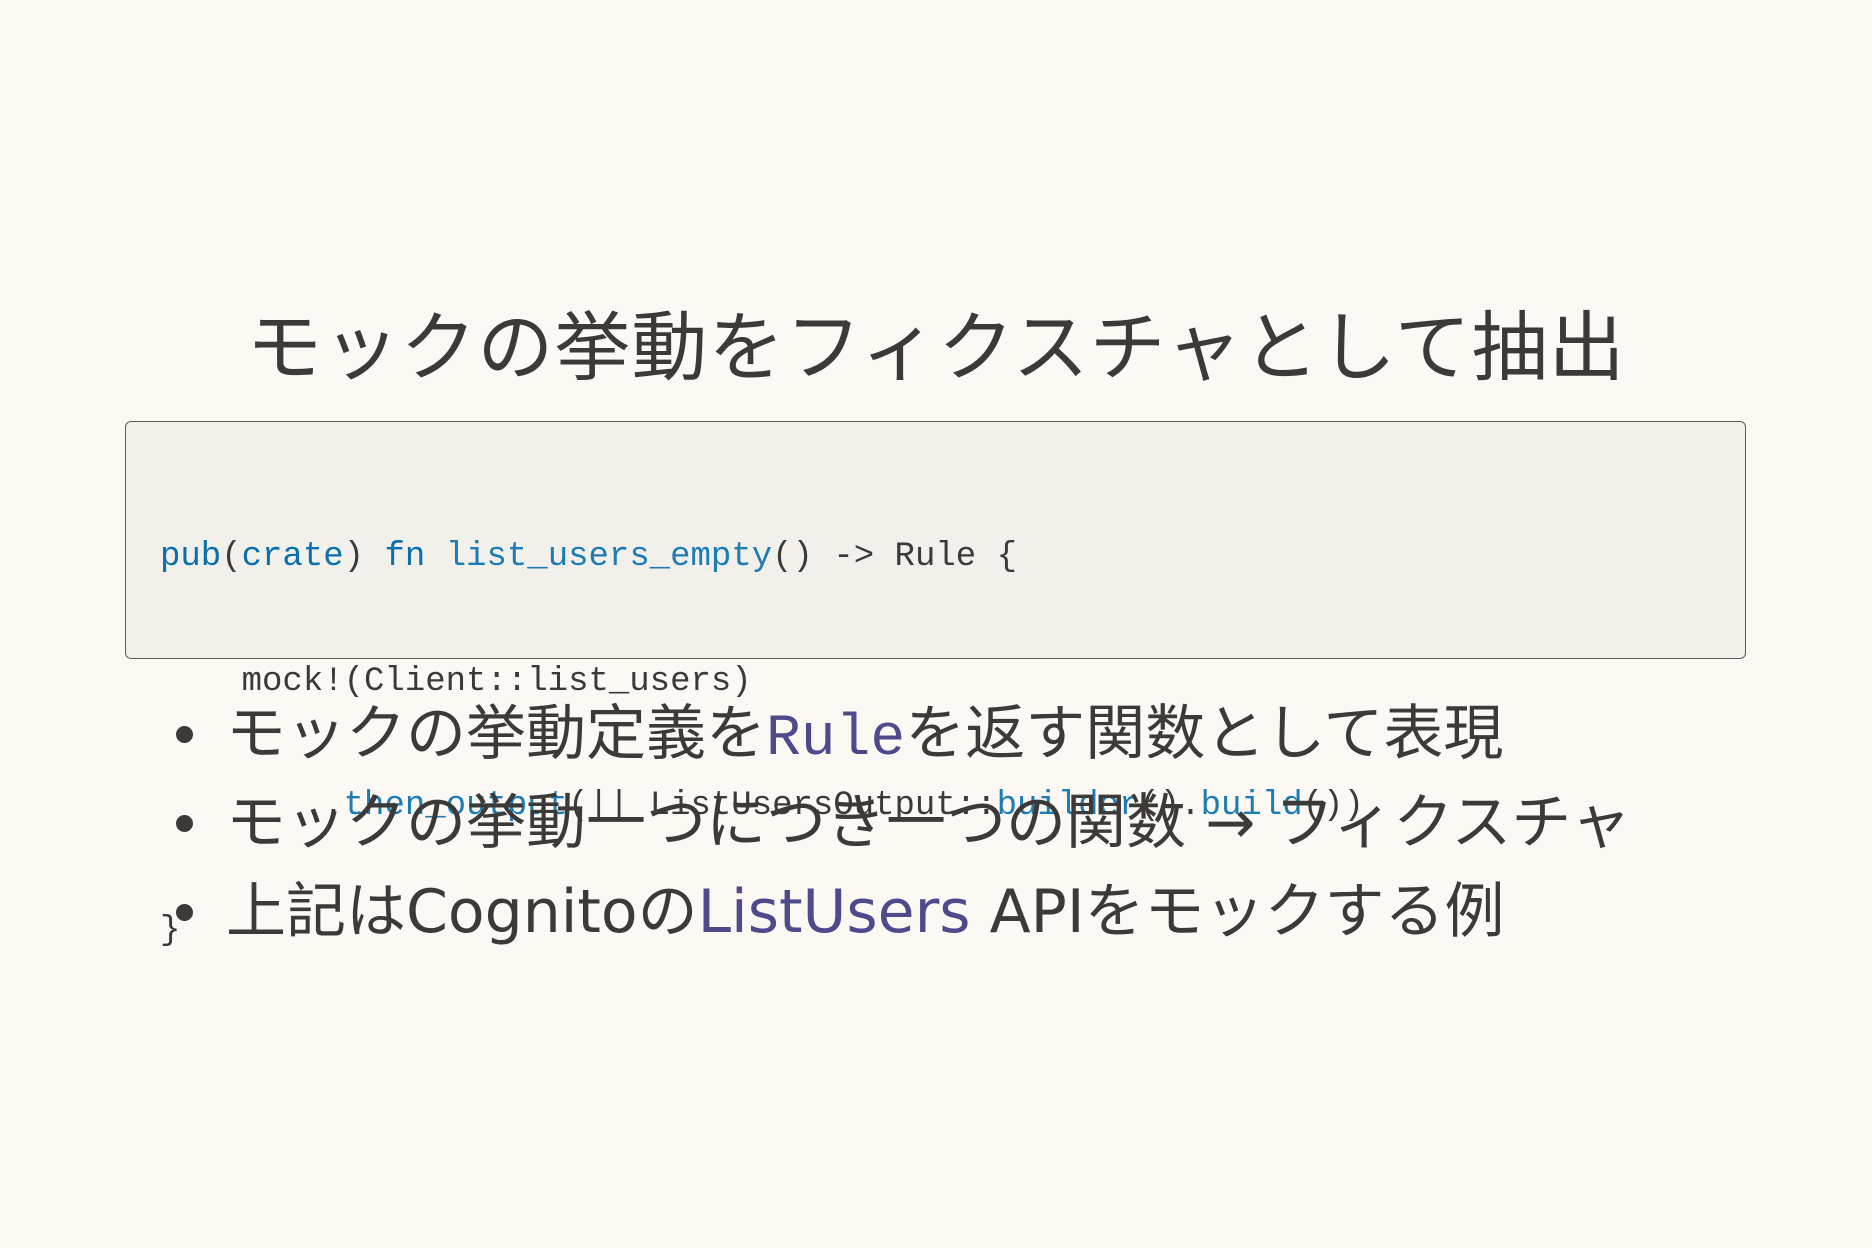 The width and height of the screenshot is (1872, 1248). I want to click on code-keyword-pub: pub, so click(191, 557).